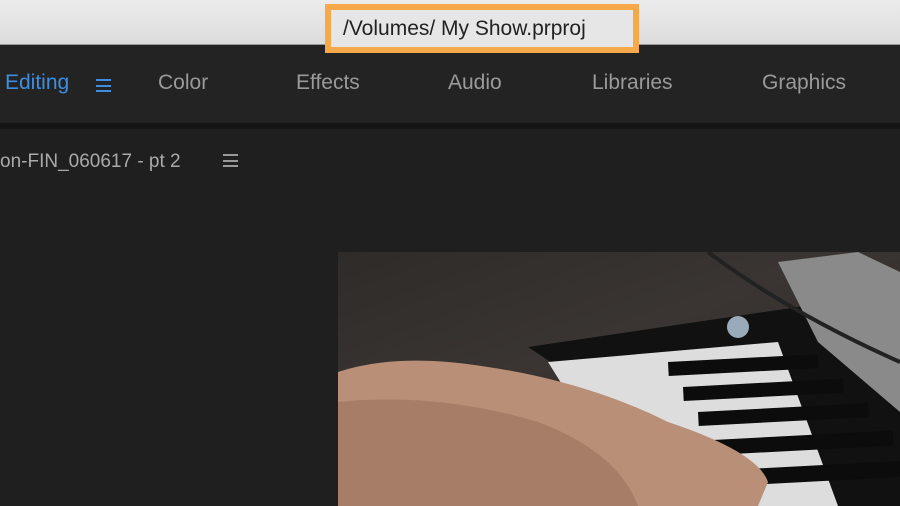 This screenshot has height=506, width=900. Describe the element at coordinates (632, 83) in the screenshot. I see `tab-libraries: Libraries` at that location.